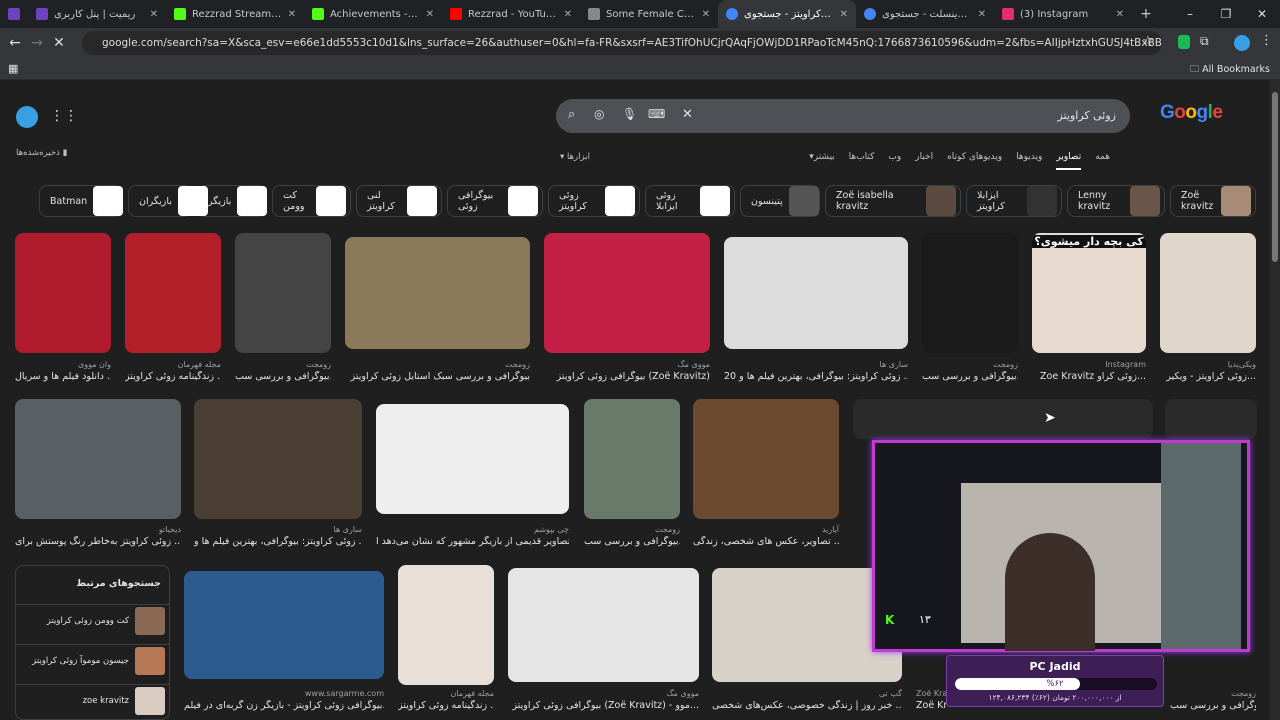  Describe the element at coordinates (1014, 201) in the screenshot. I see `chip-2: ایزابلا کراویتز` at that location.